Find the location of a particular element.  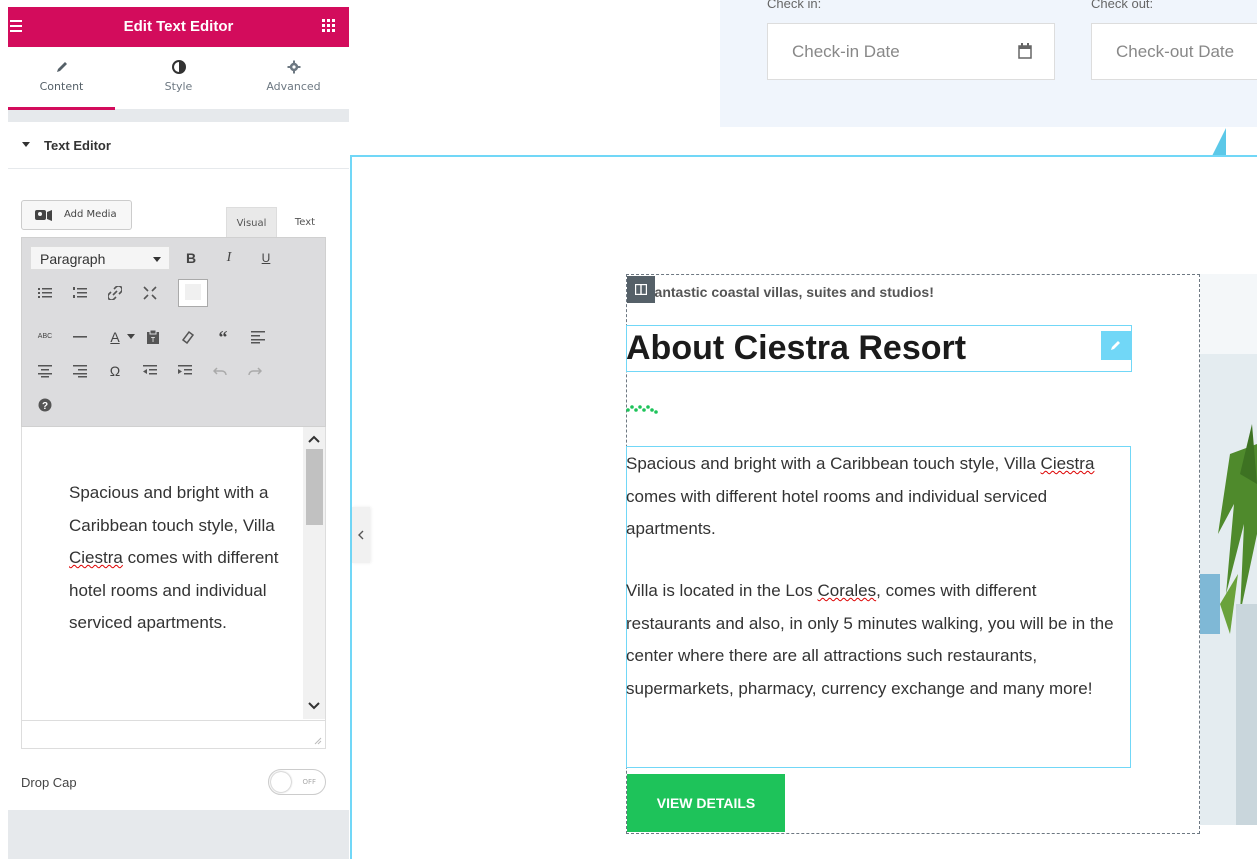

paste-text-button: T is located at coordinates (153, 337).